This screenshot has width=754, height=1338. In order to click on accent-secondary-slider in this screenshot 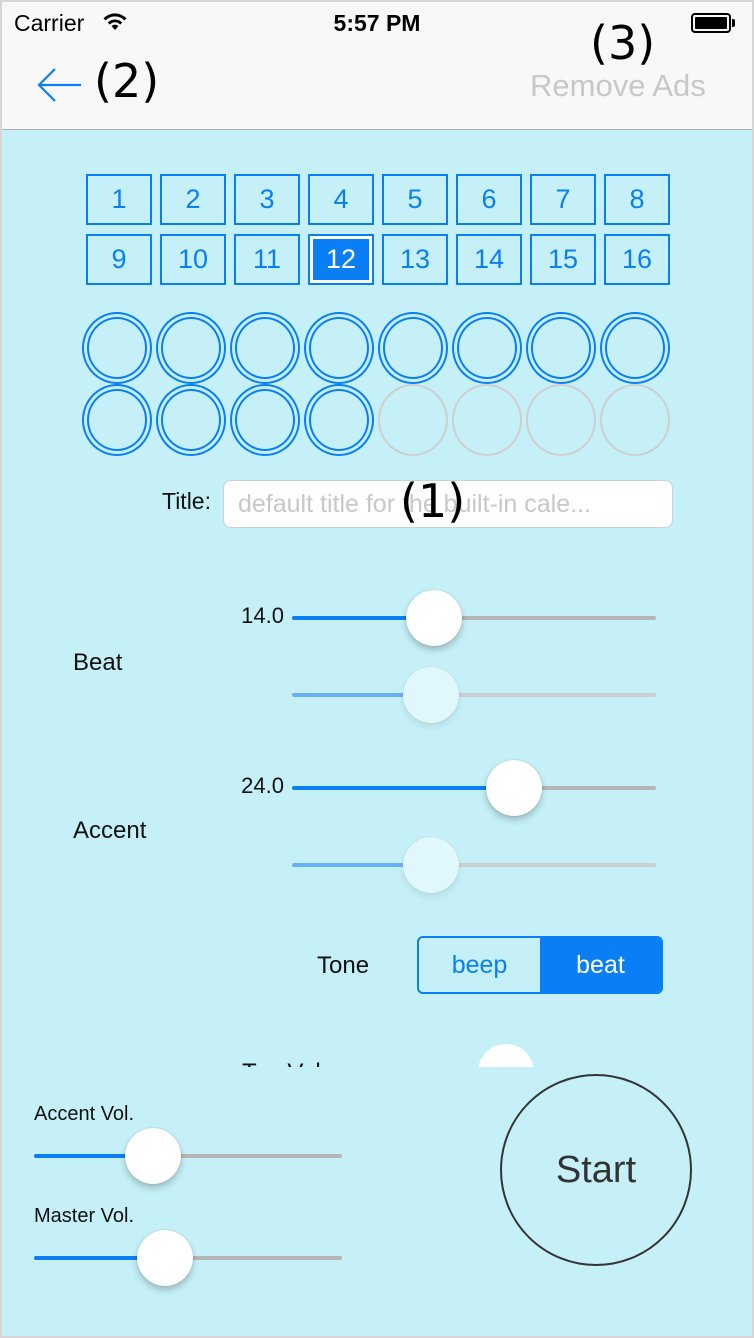, I will do `click(474, 865)`.